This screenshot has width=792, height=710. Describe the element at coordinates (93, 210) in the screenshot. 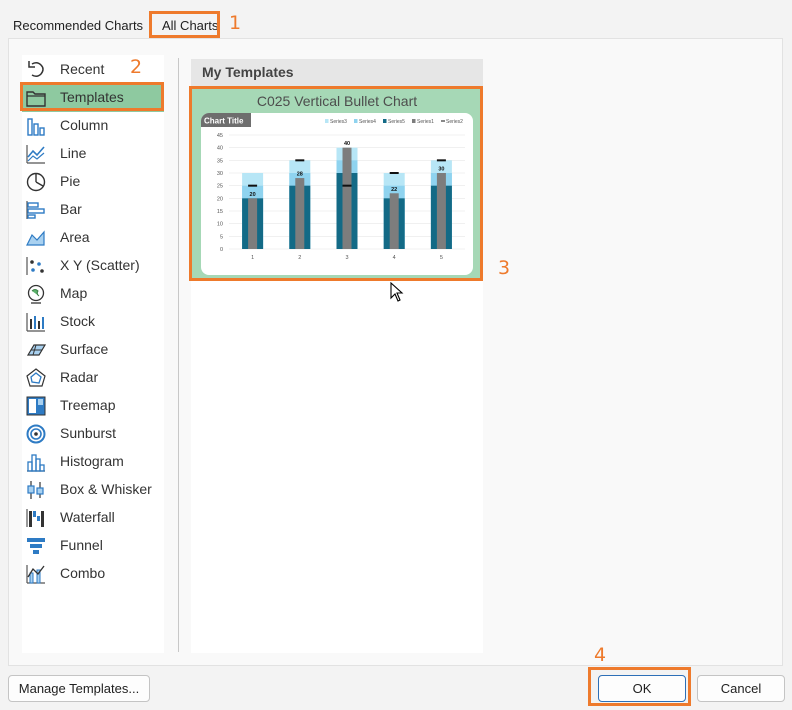

I see `sidebar-item-bar: Bar` at that location.